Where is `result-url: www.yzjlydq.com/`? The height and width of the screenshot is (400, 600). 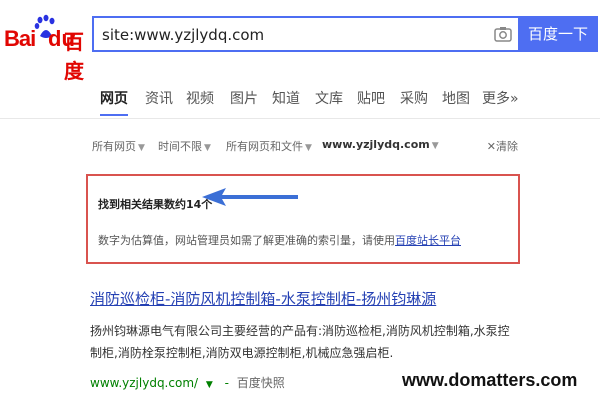 result-url: www.yzjlydq.com/ is located at coordinates (144, 383).